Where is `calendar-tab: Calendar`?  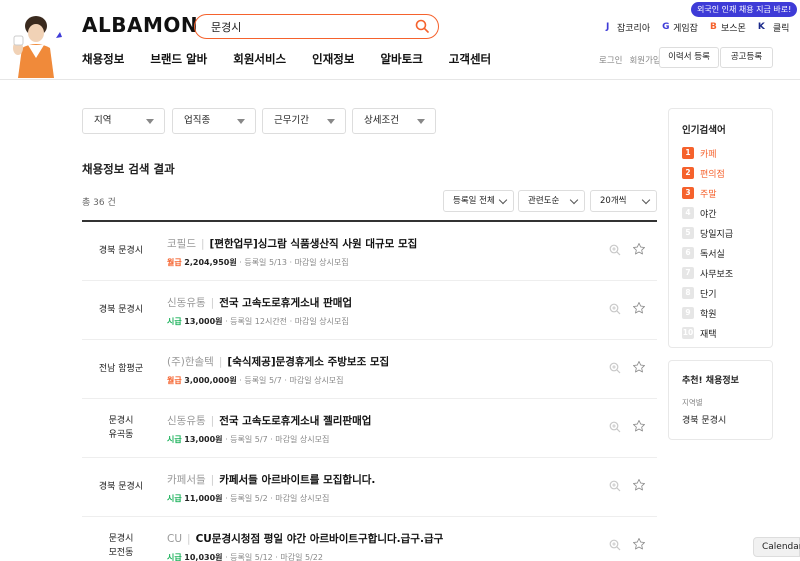
calendar-tab: Calendar is located at coordinates (776, 547).